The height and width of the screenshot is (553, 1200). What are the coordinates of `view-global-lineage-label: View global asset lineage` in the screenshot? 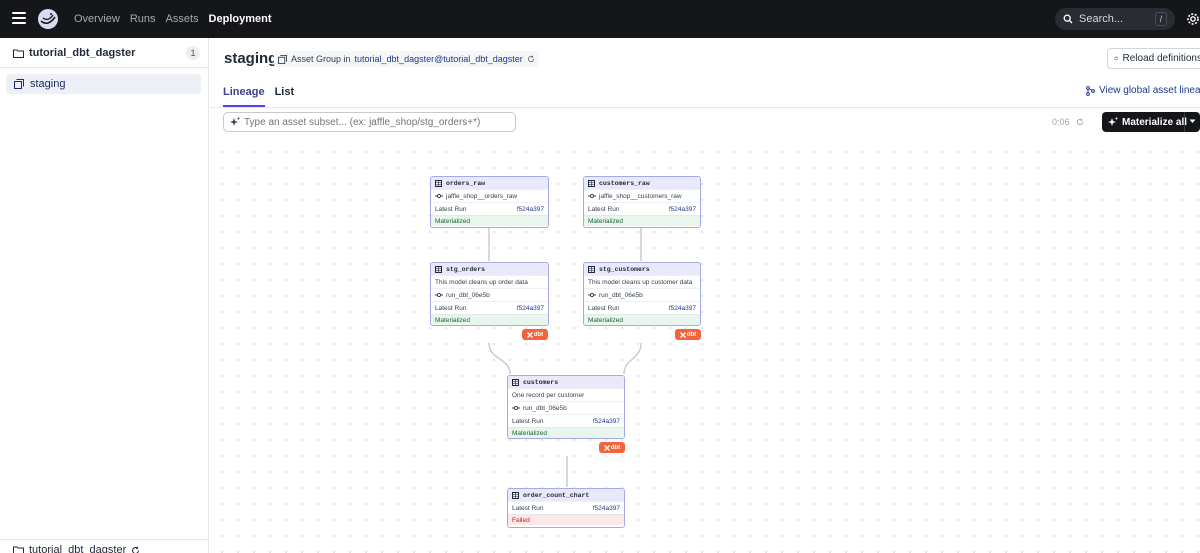 It's located at (1149, 90).